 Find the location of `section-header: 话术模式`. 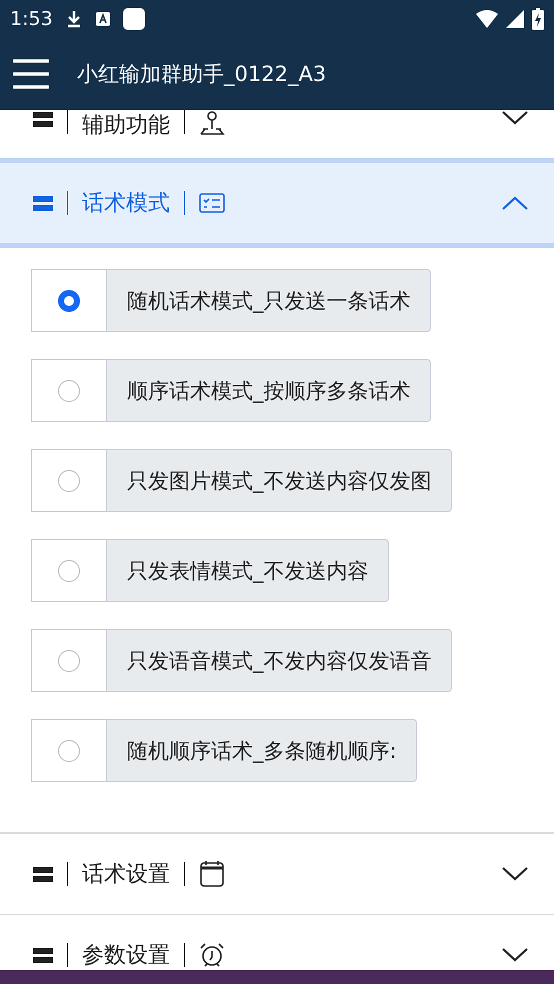

section-header: 话术模式 is located at coordinates (277, 203).